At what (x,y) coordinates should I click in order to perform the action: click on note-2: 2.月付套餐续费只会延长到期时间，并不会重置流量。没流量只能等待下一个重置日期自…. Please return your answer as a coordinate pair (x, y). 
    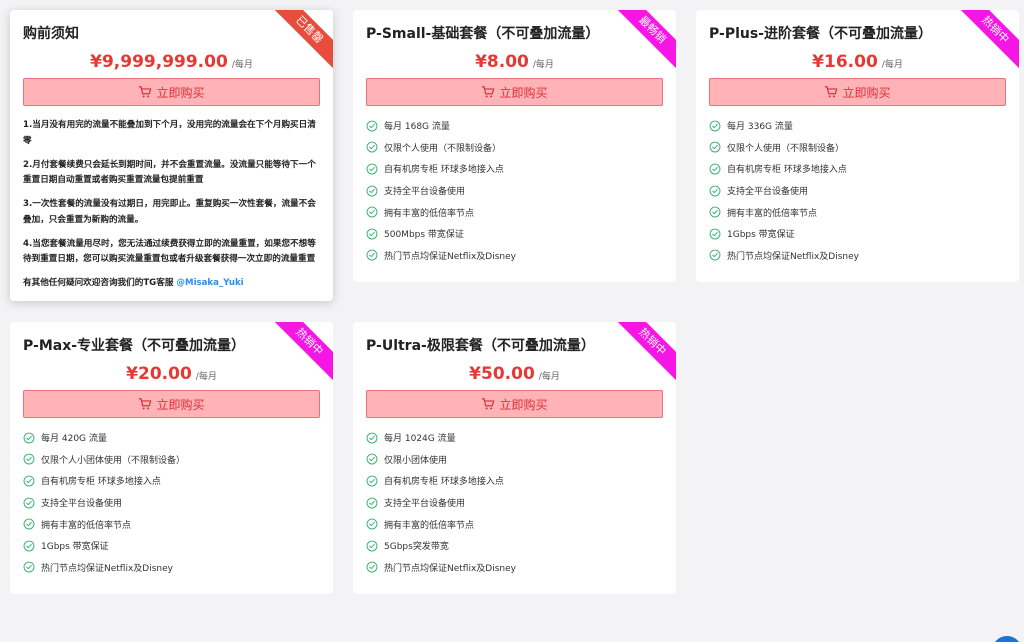
    Looking at the image, I should click on (169, 172).